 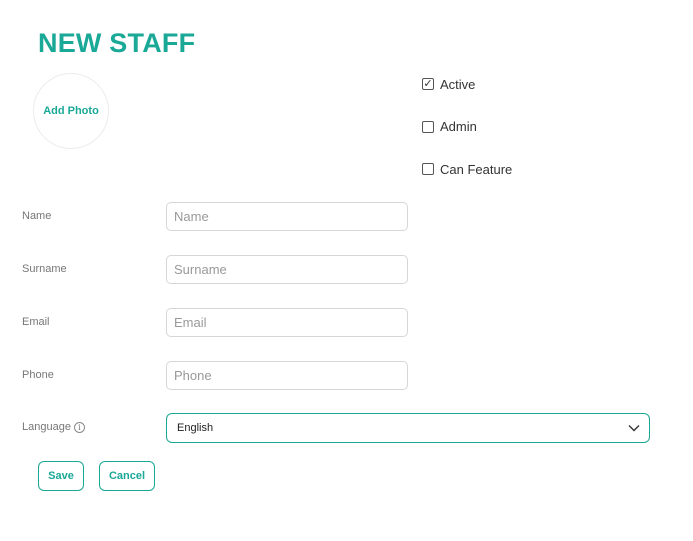 What do you see at coordinates (195, 428) in the screenshot?
I see `language-selected-value: English` at bounding box center [195, 428].